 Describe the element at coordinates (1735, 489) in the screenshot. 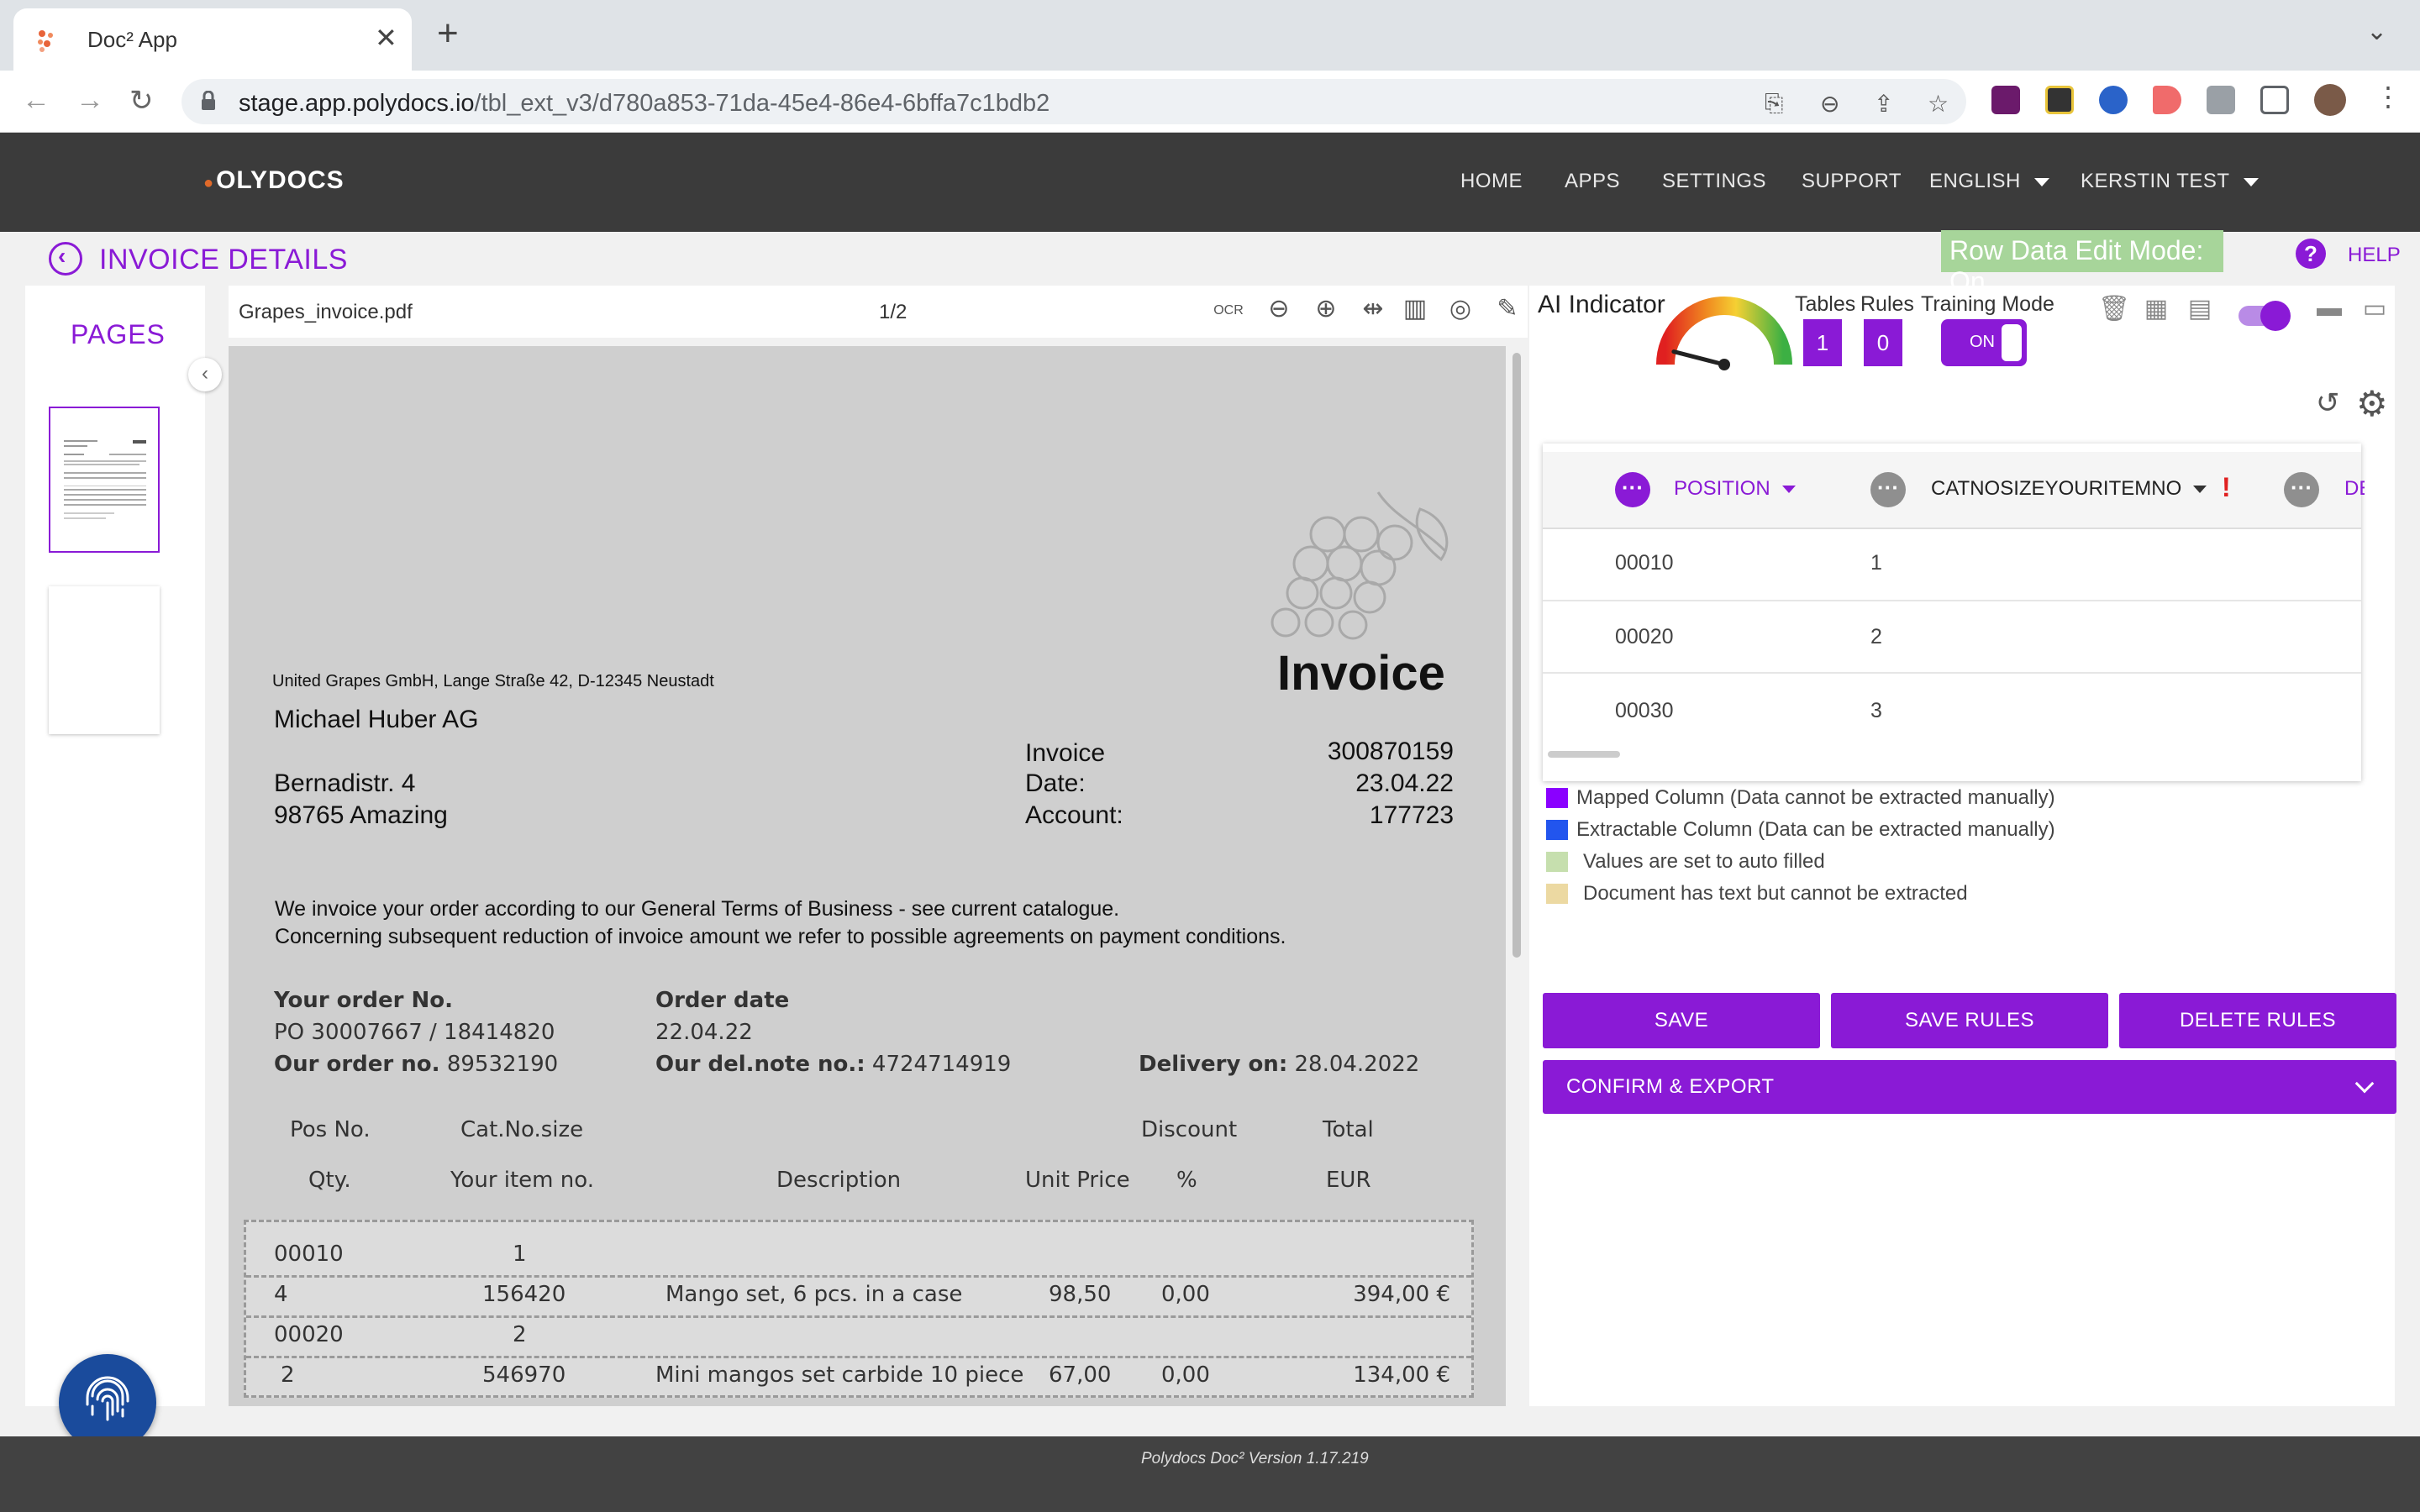

I see `column-header-position: POSITION` at that location.